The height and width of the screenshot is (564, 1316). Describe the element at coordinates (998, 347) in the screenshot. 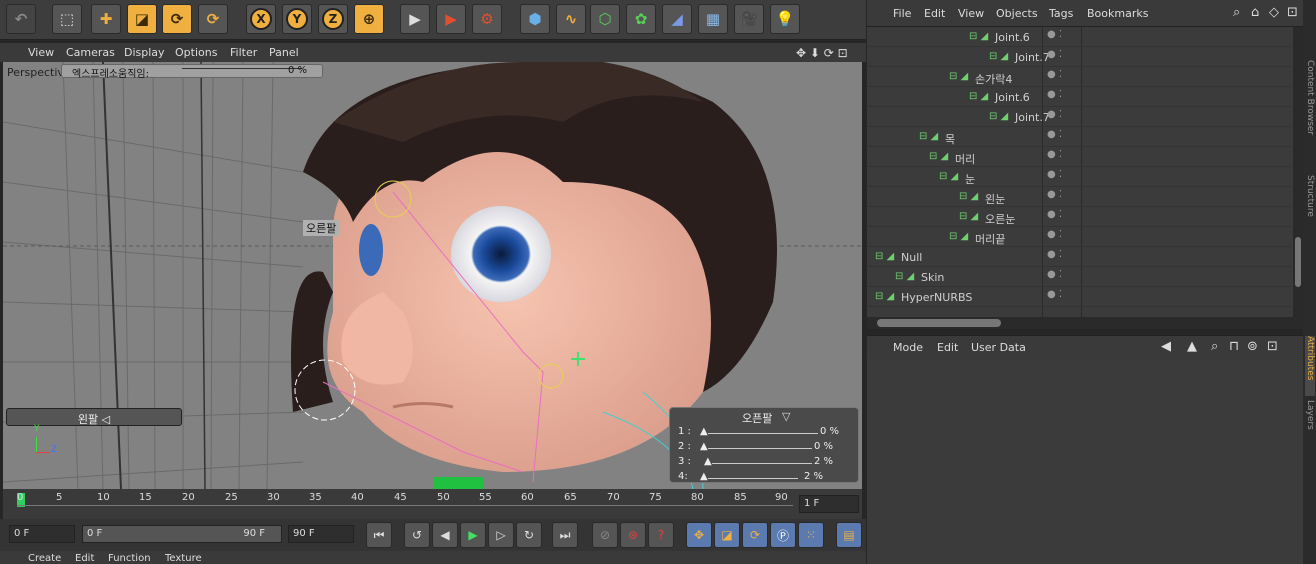

I see `menu-user-data: User Data` at that location.